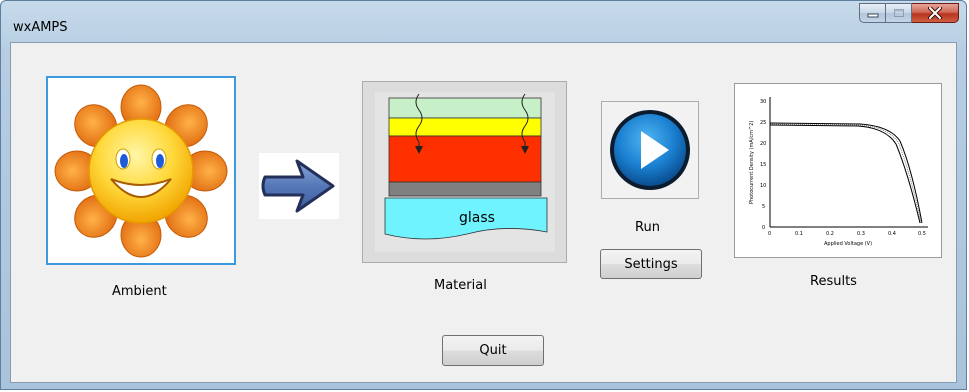 The width and height of the screenshot is (969, 392). I want to click on results-label: Results, so click(833, 281).